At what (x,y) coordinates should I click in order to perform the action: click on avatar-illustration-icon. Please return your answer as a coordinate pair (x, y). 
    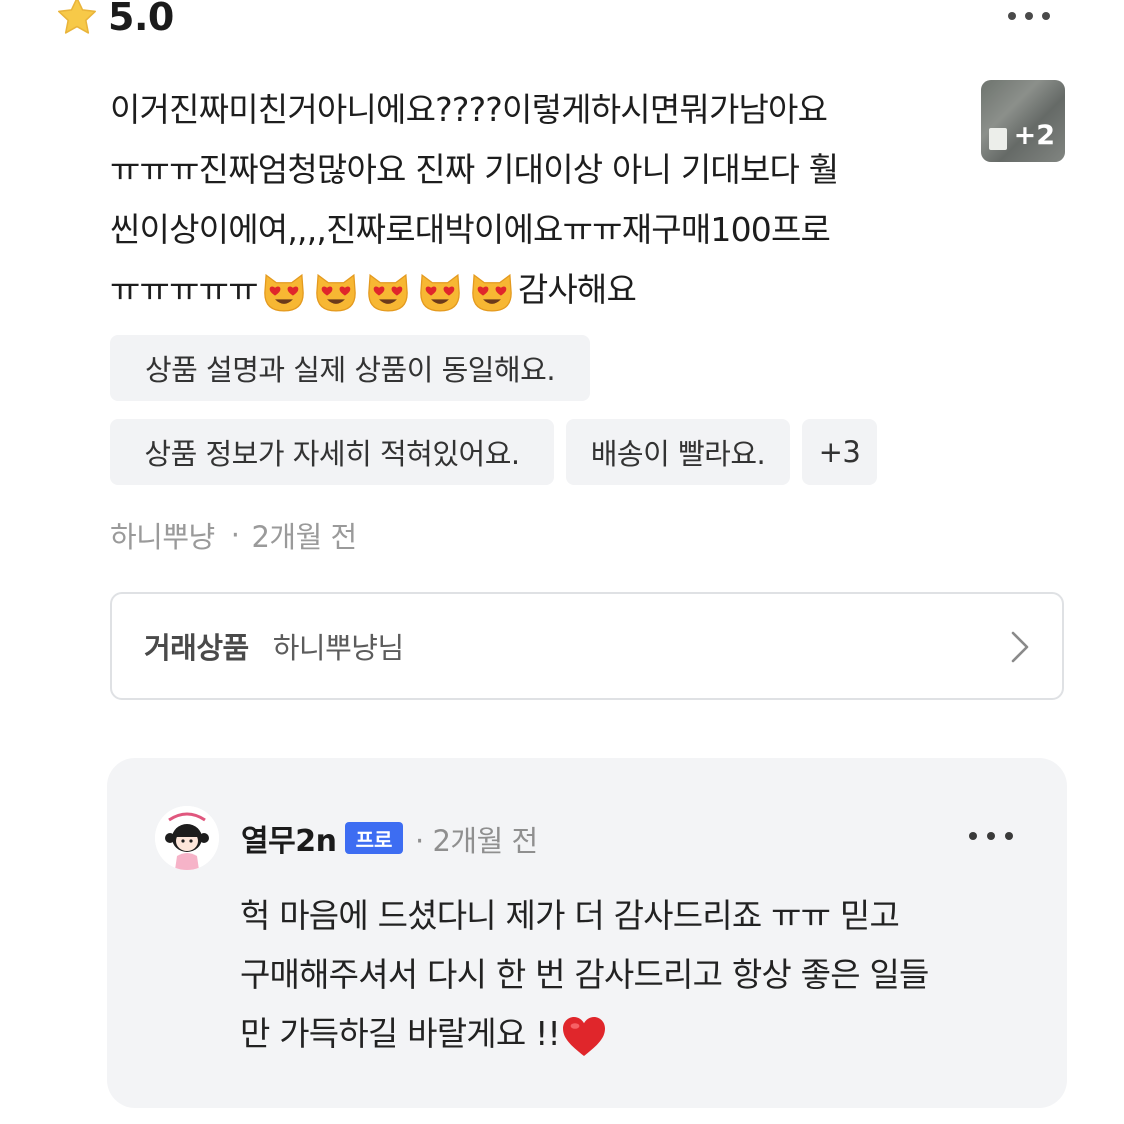
    Looking at the image, I should click on (187, 838).